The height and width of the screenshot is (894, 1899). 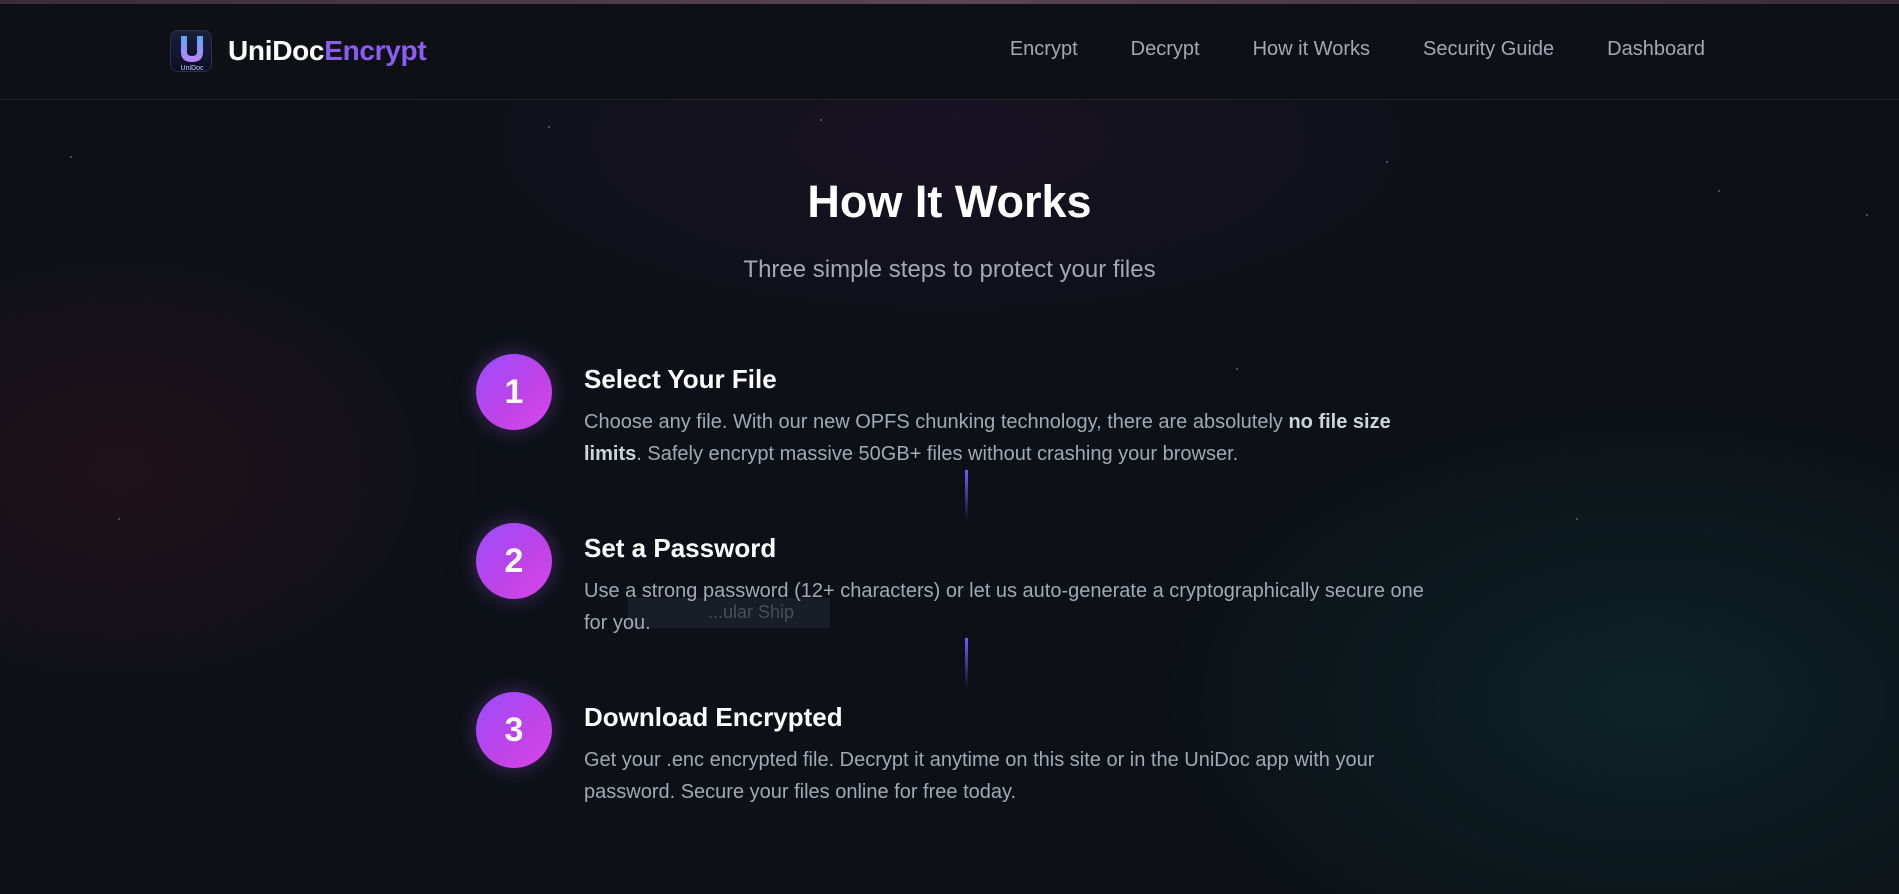 I want to click on unidoc-logo-icon: UniDoc, so click(x=191, y=51).